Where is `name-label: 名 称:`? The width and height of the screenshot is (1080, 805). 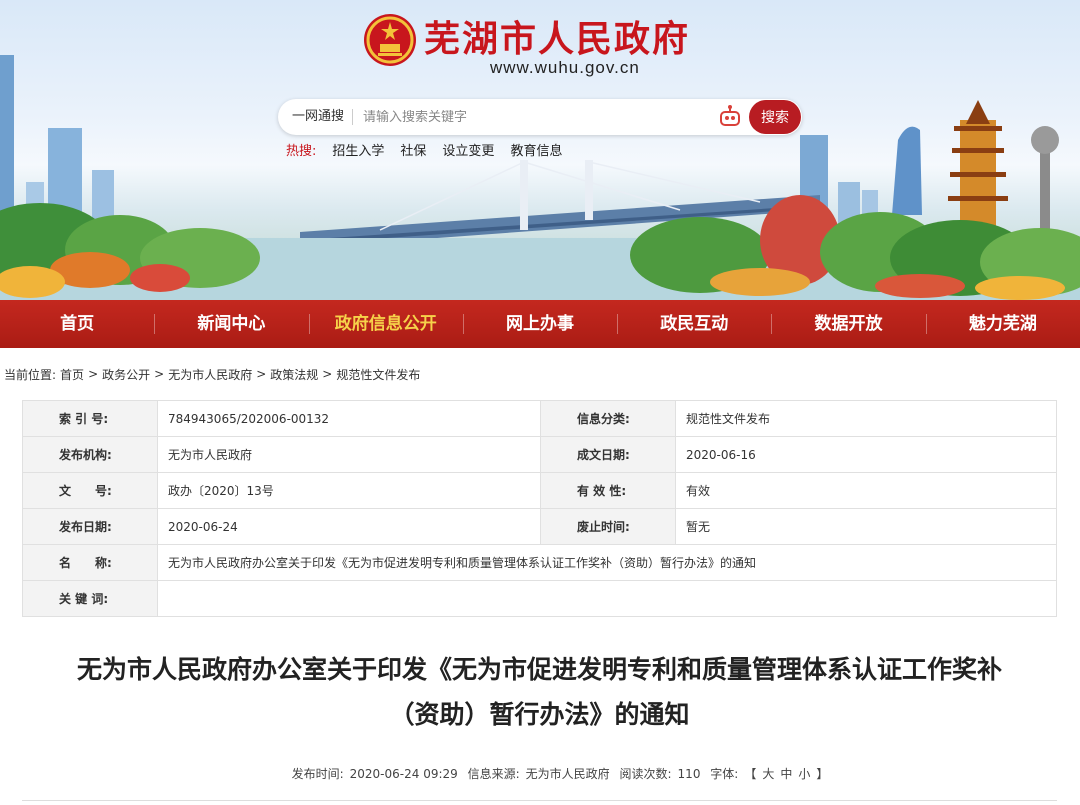 name-label: 名 称: is located at coordinates (90, 562).